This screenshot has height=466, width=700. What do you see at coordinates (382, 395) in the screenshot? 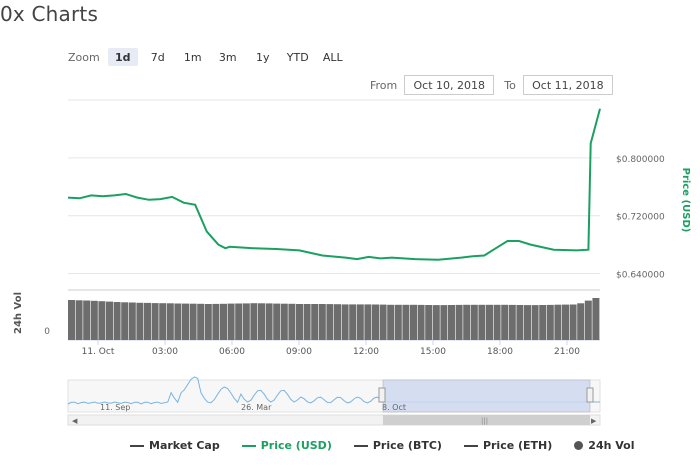
I see `navigator-handle-left` at bounding box center [382, 395].